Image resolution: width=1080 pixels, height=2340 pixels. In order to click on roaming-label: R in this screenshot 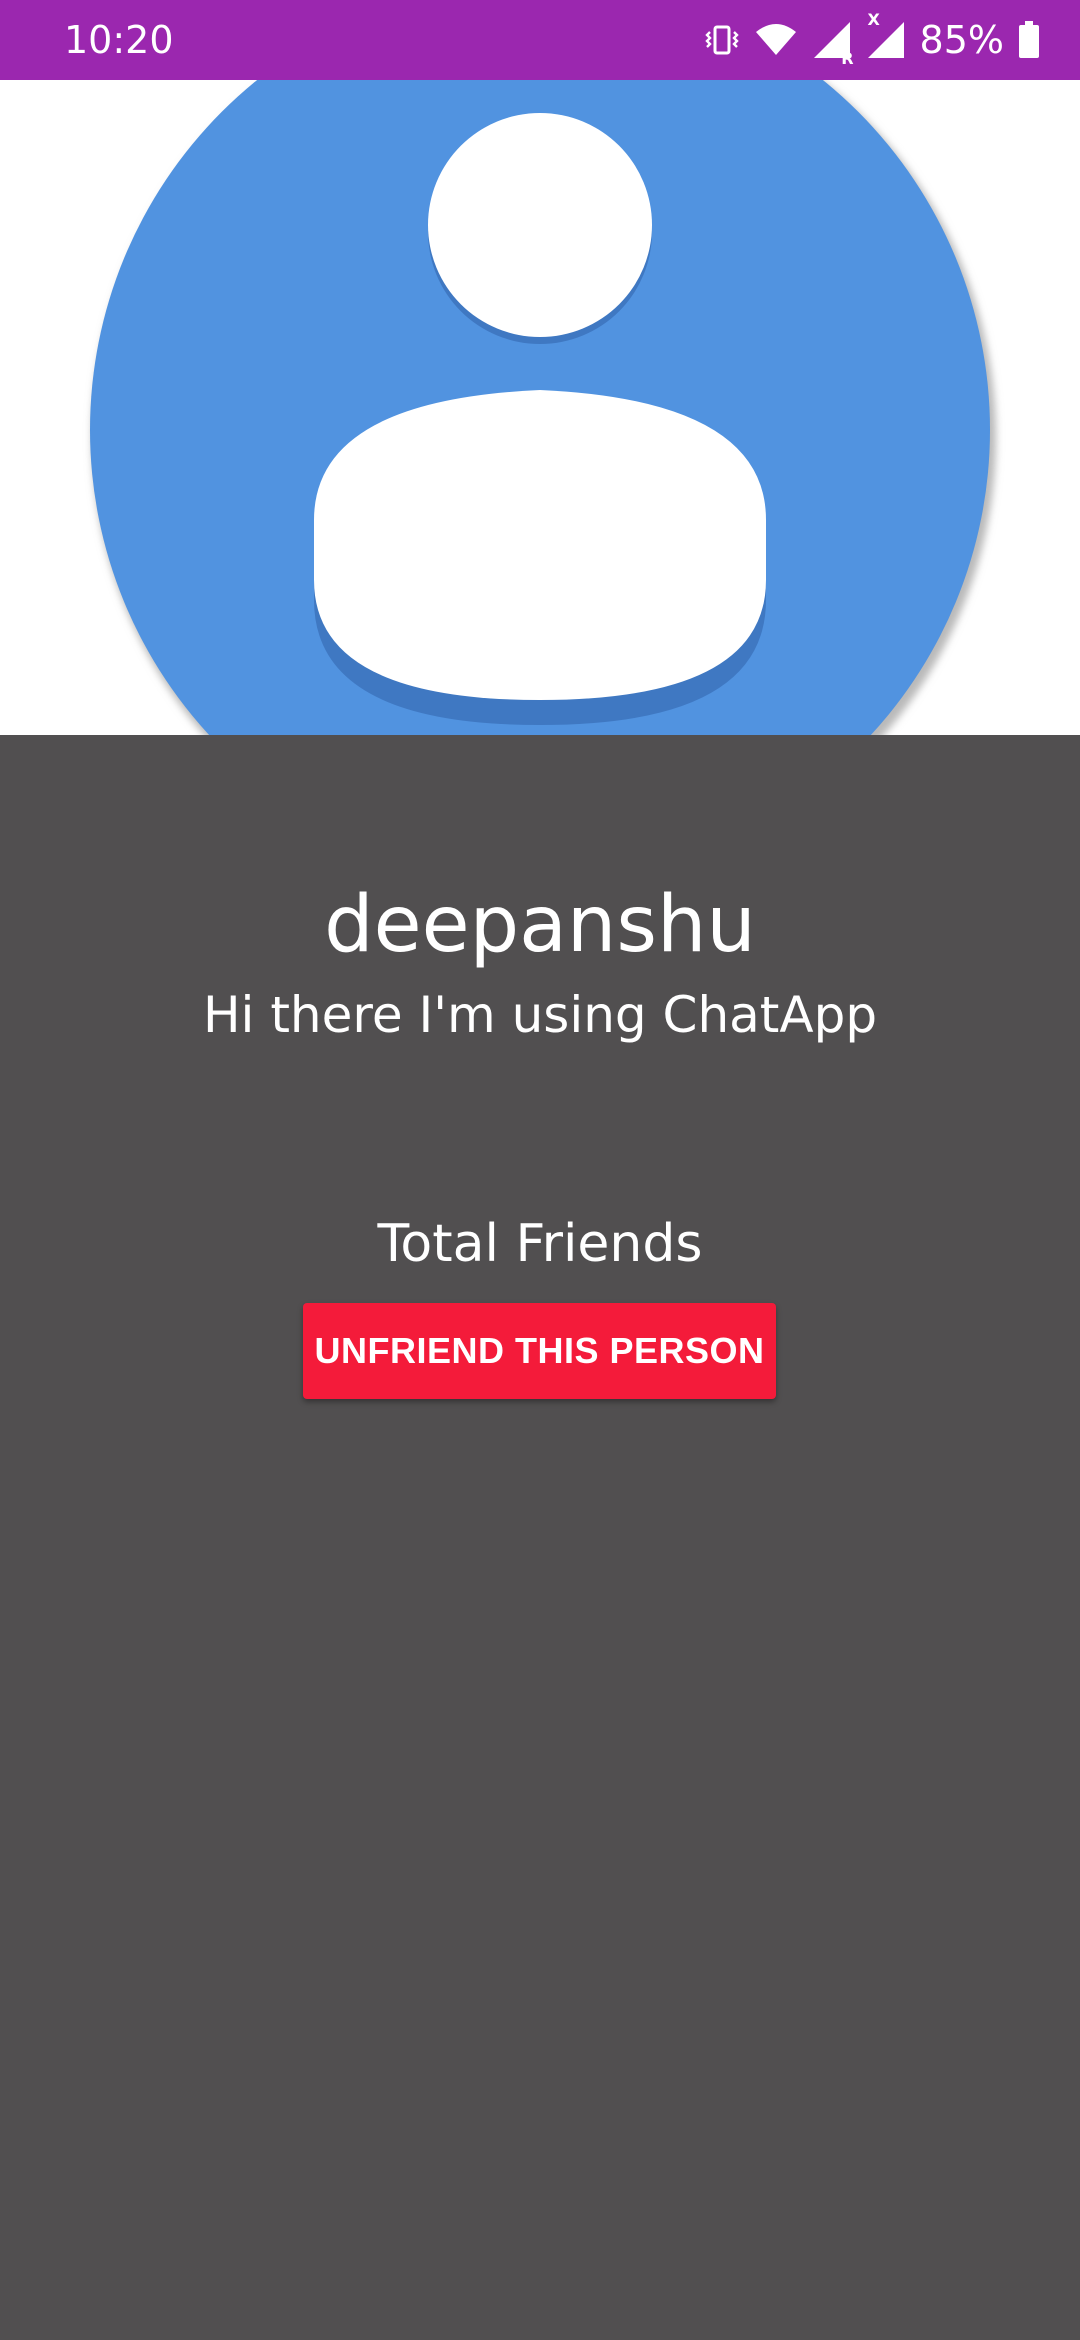, I will do `click(847, 58)`.